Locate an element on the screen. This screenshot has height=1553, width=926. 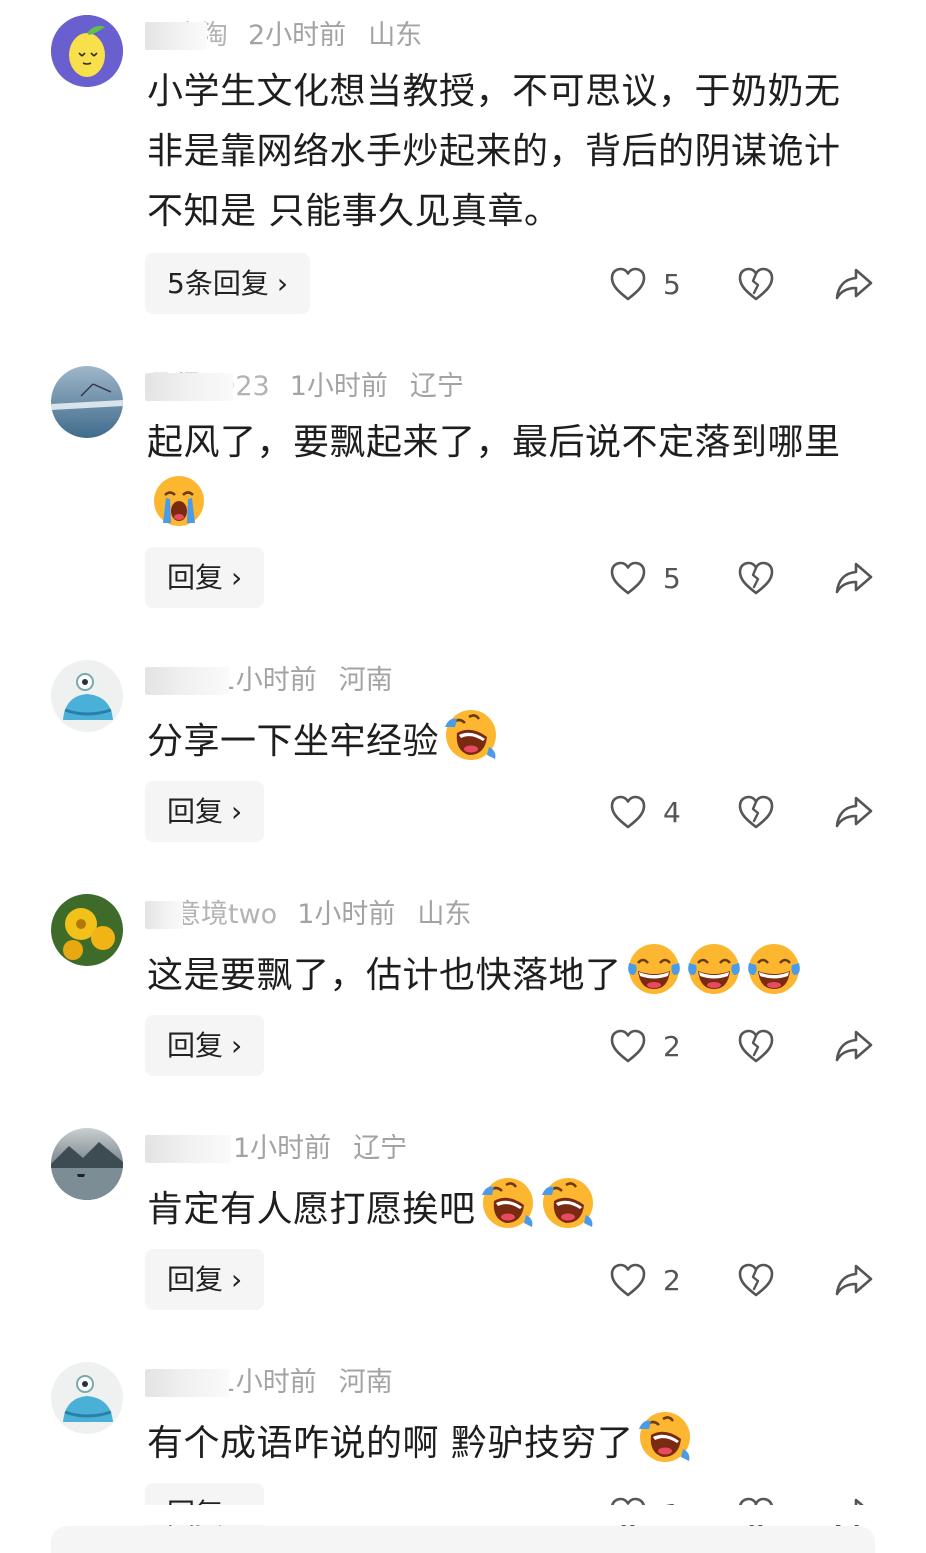
flower-avatar-icon is located at coordinates (87, 930).